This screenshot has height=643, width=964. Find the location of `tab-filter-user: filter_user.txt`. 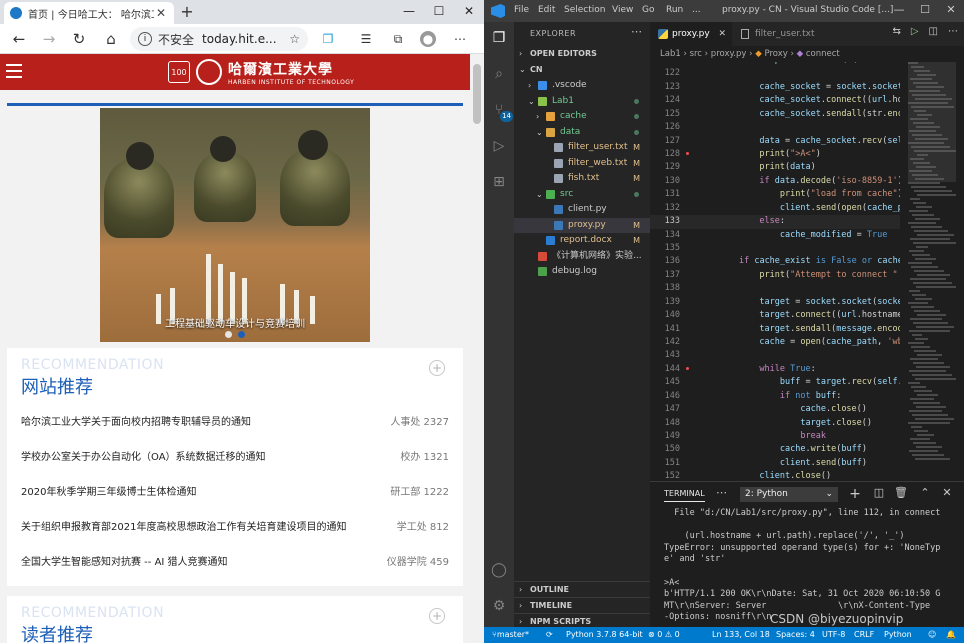

tab-filter-user: filter_user.txt is located at coordinates (779, 34).